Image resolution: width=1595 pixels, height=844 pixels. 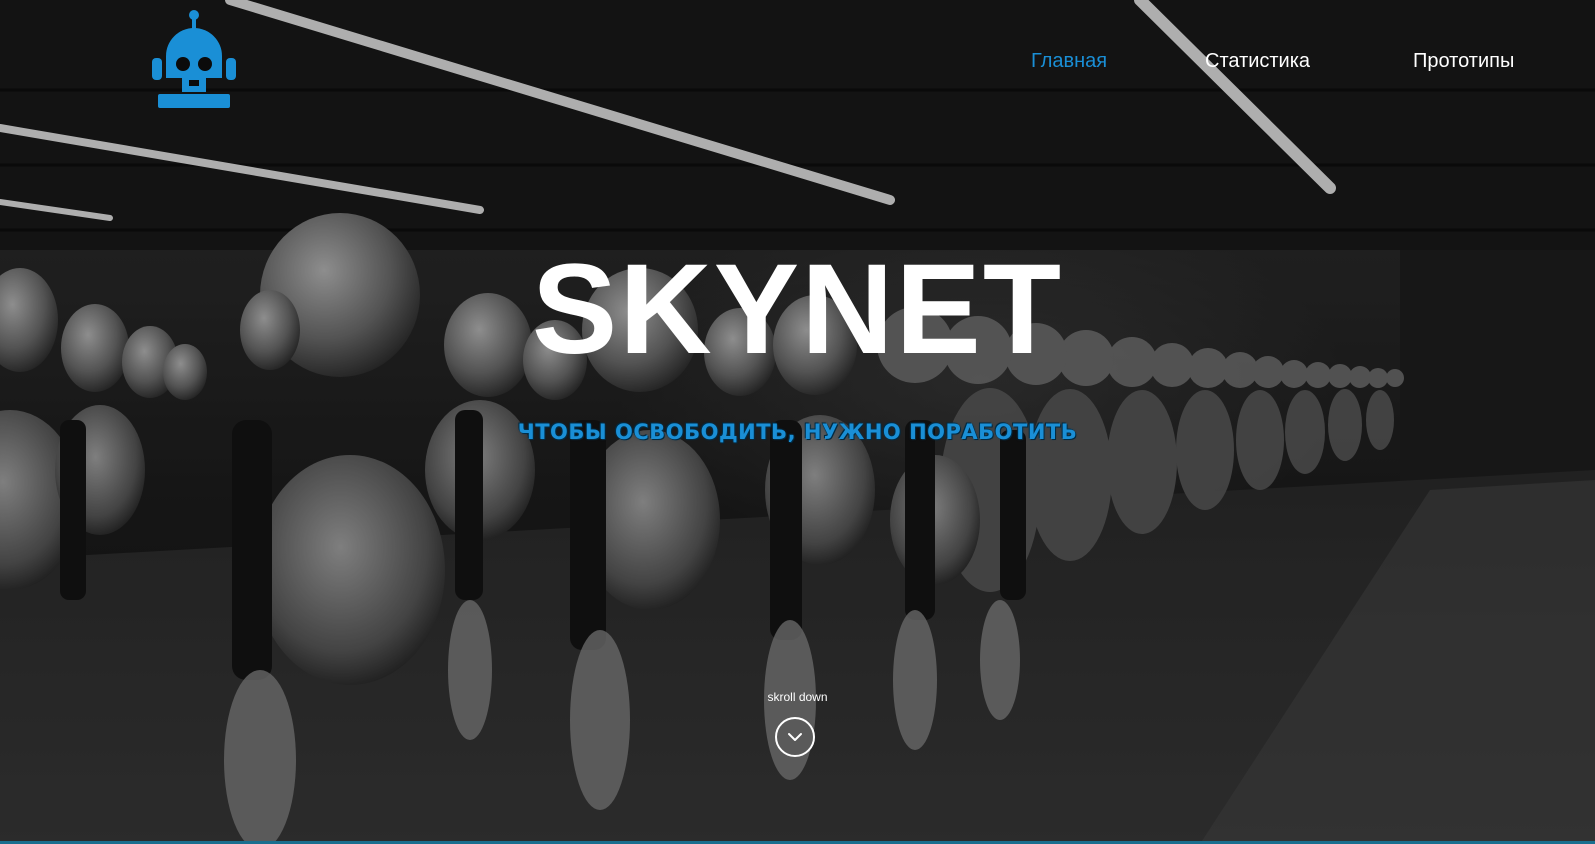 I want to click on chevron-down-icon, so click(x=795, y=737).